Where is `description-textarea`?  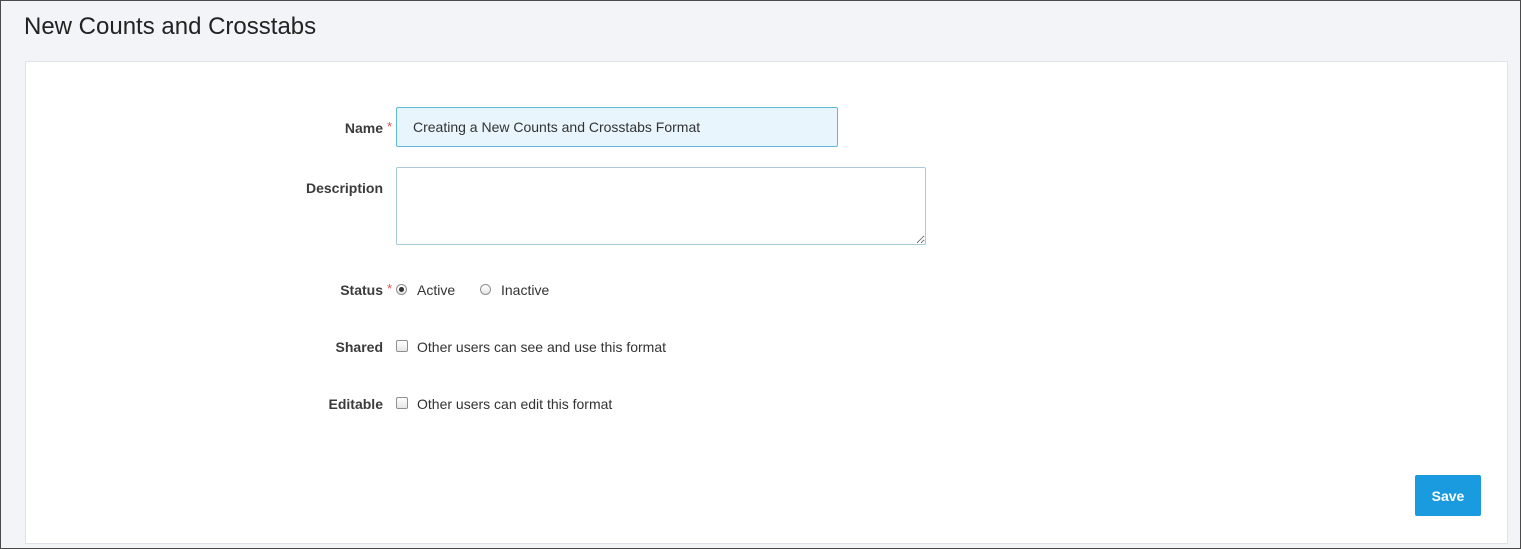
description-textarea is located at coordinates (661, 206).